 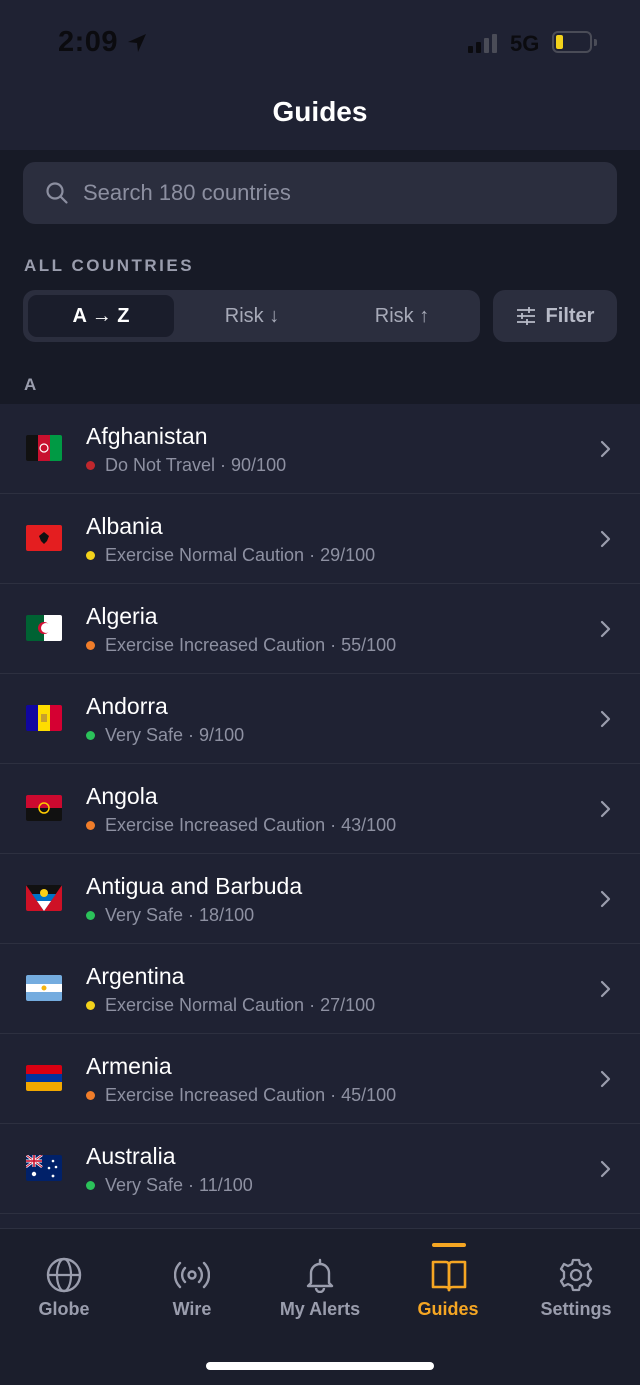 I want to click on australia-flag-icon, so click(x=44, y=1168).